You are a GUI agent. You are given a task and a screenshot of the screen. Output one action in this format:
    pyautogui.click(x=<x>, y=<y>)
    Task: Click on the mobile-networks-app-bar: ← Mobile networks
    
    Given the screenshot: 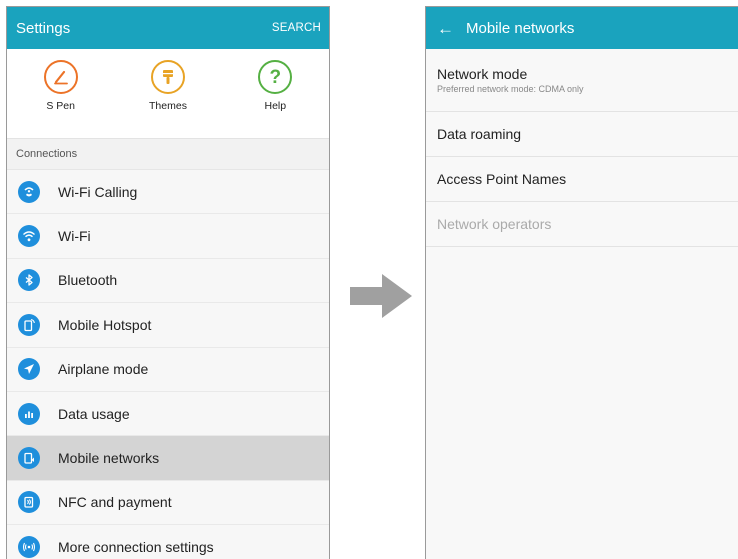 What is the action you would take?
    pyautogui.click(x=582, y=28)
    